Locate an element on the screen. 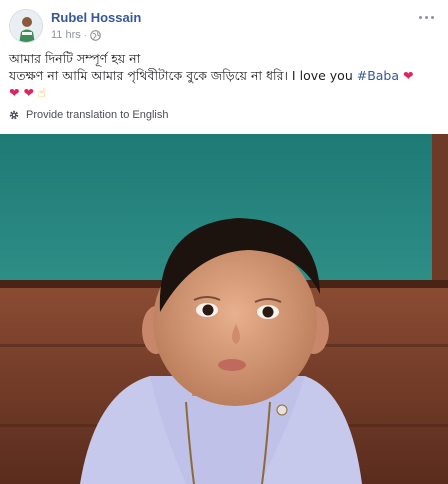 This screenshot has height=484, width=448. post-text-line-3: ❤ ❤ ☝ is located at coordinates (221, 92).